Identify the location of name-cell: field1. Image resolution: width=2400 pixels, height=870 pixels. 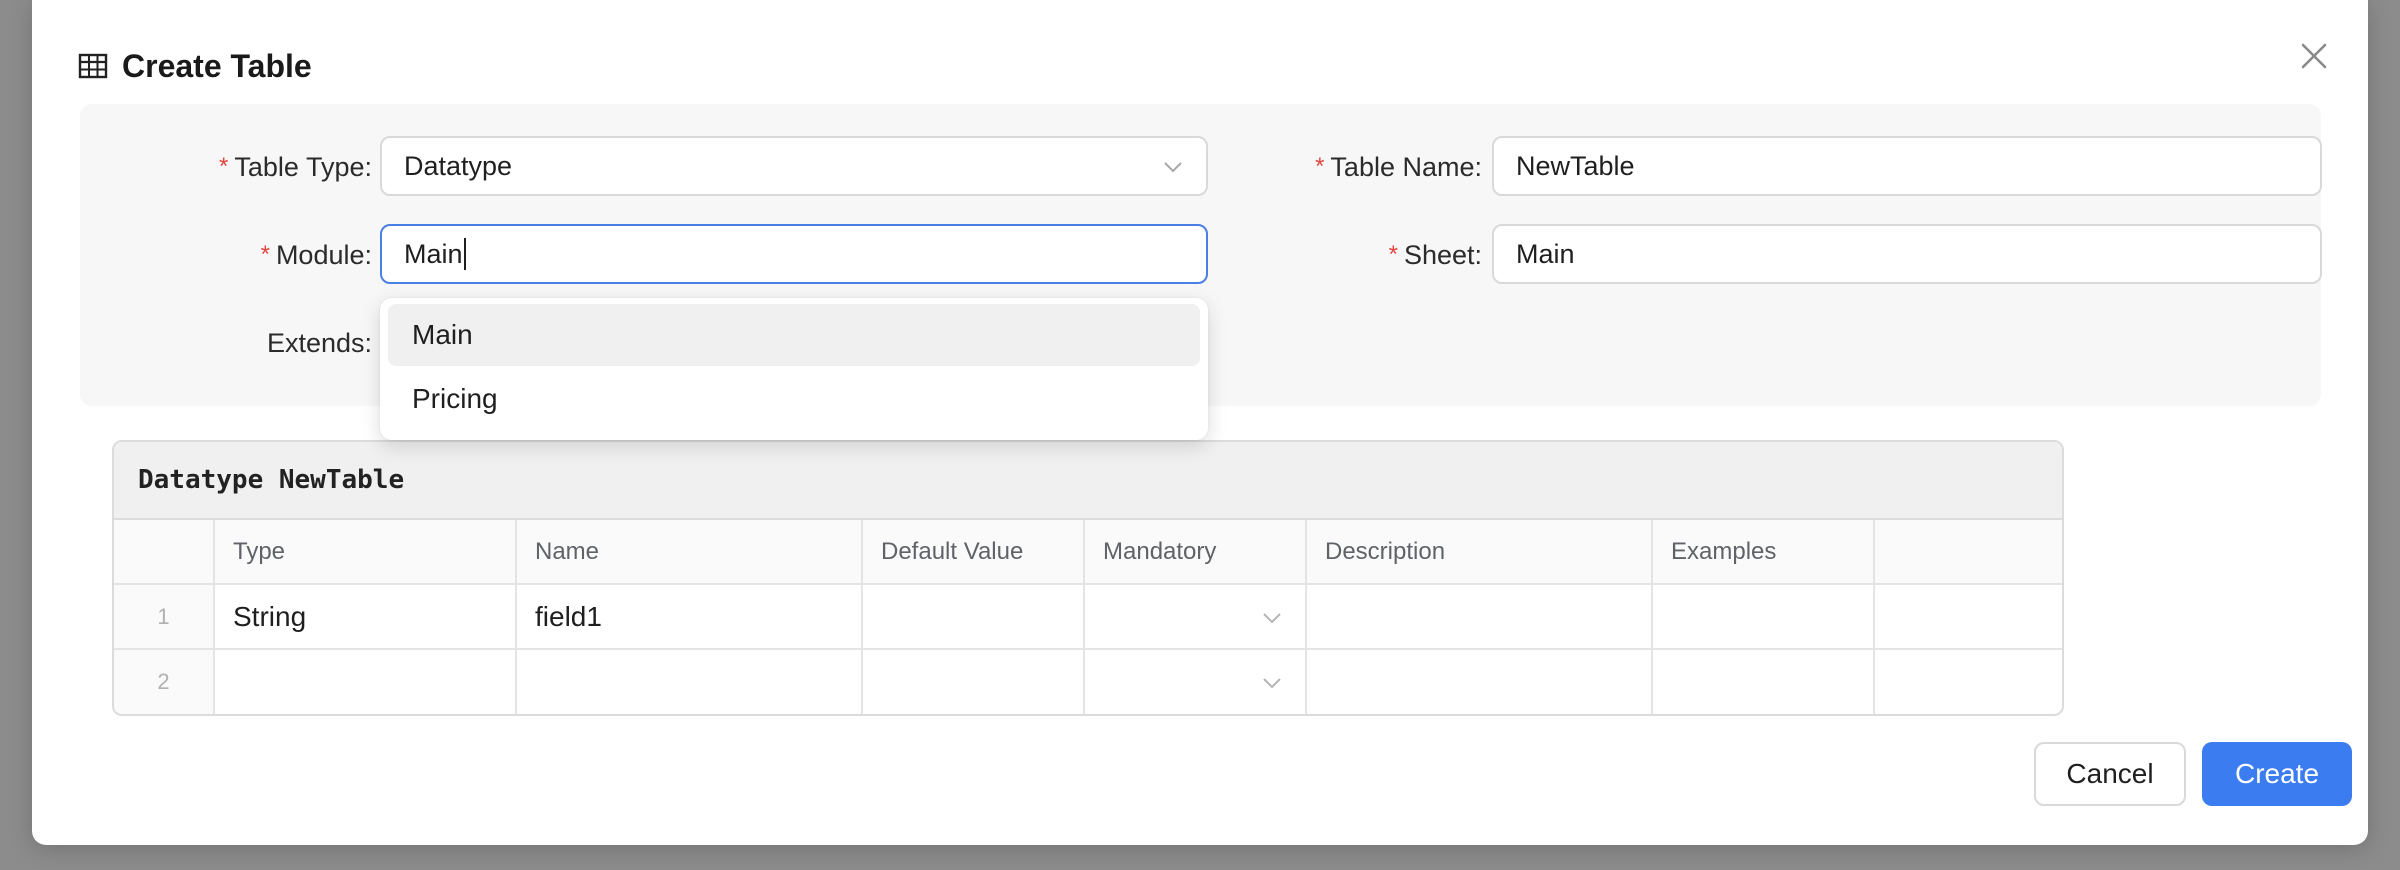
(689, 617).